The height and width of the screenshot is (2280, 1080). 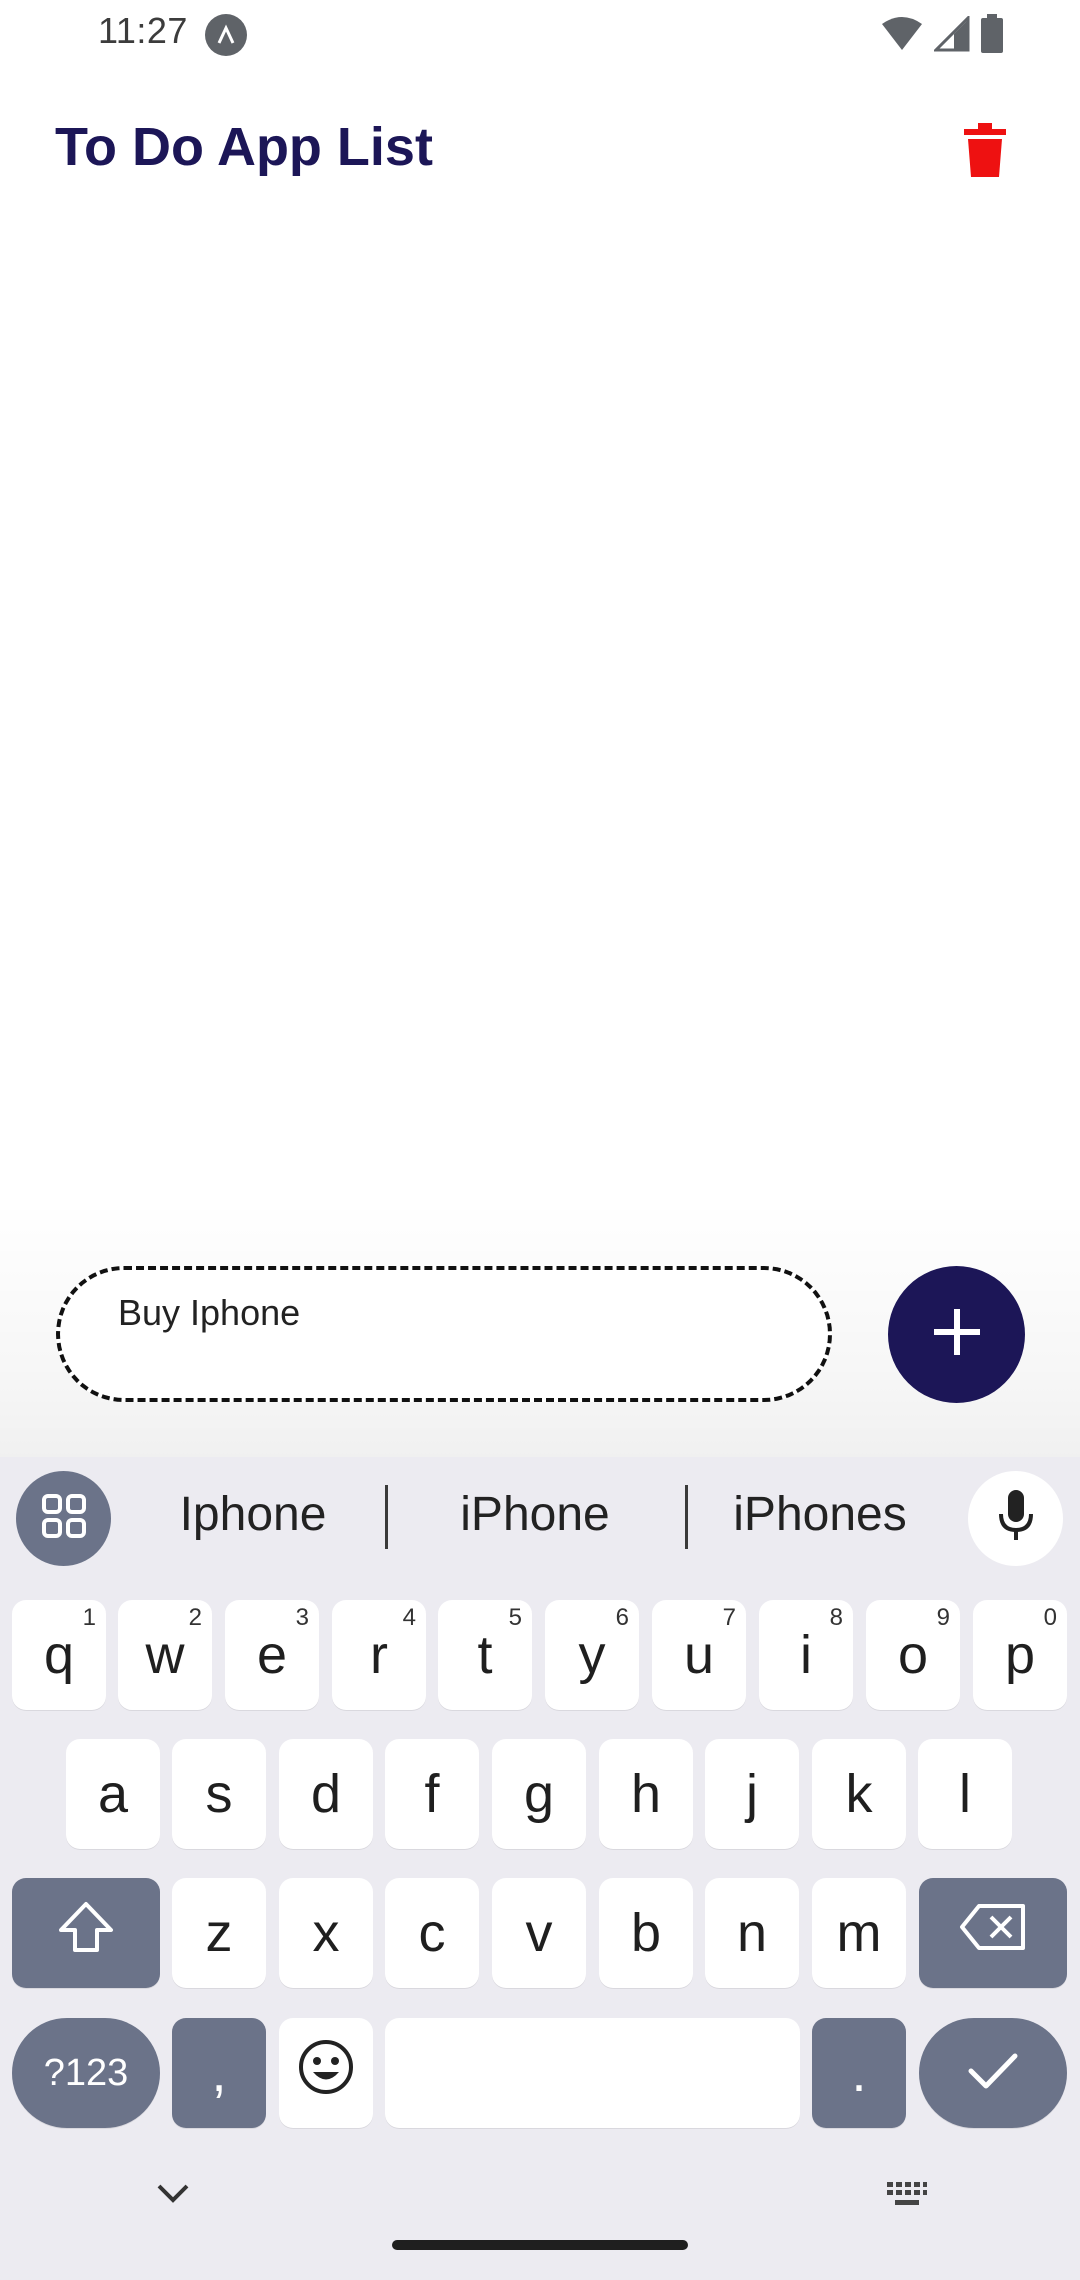 I want to click on key-c: c, so click(x=432, y=1933).